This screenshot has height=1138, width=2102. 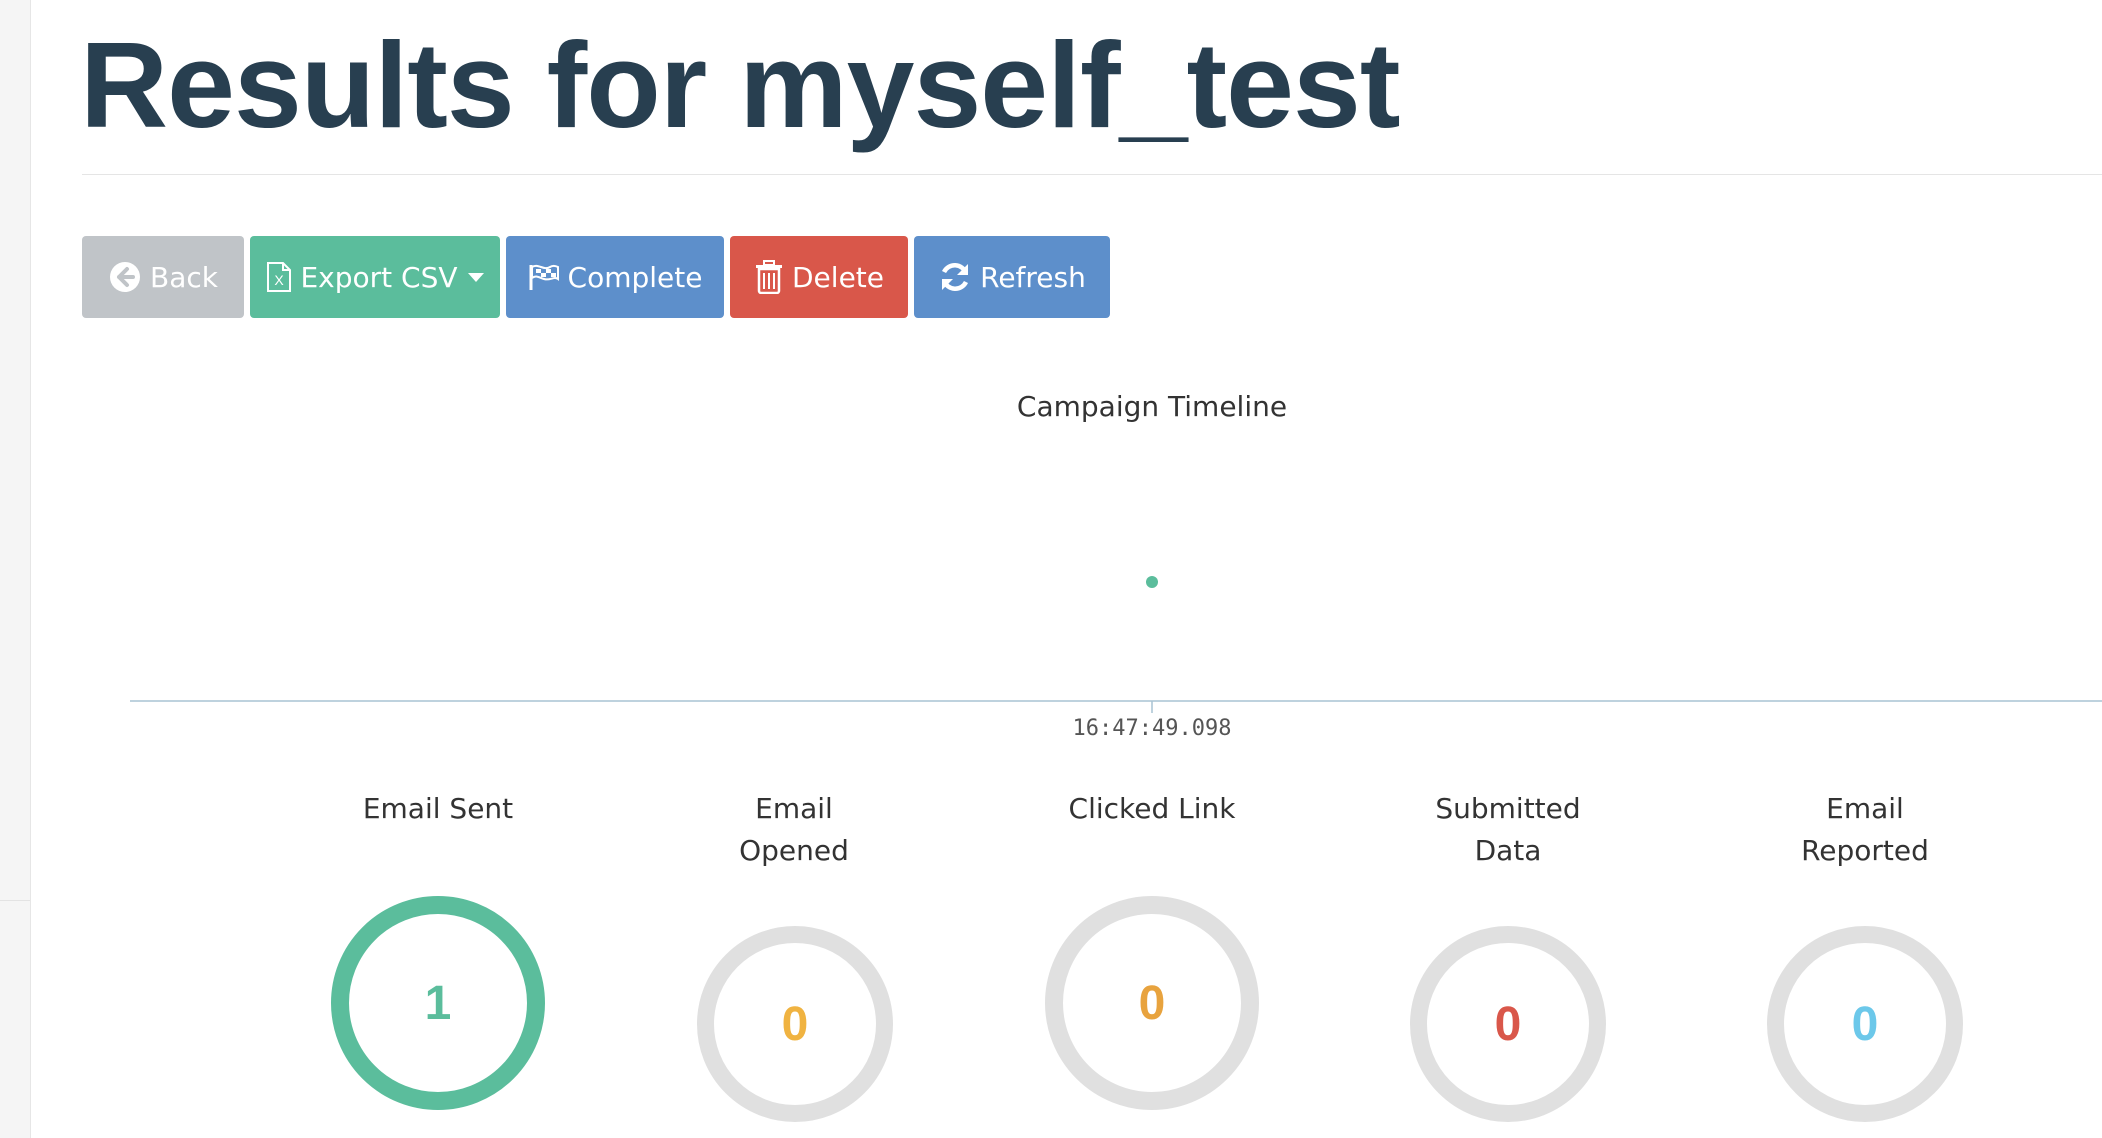 I want to click on timeline-tick-label: 16:47:49.098, so click(x=1152, y=728).